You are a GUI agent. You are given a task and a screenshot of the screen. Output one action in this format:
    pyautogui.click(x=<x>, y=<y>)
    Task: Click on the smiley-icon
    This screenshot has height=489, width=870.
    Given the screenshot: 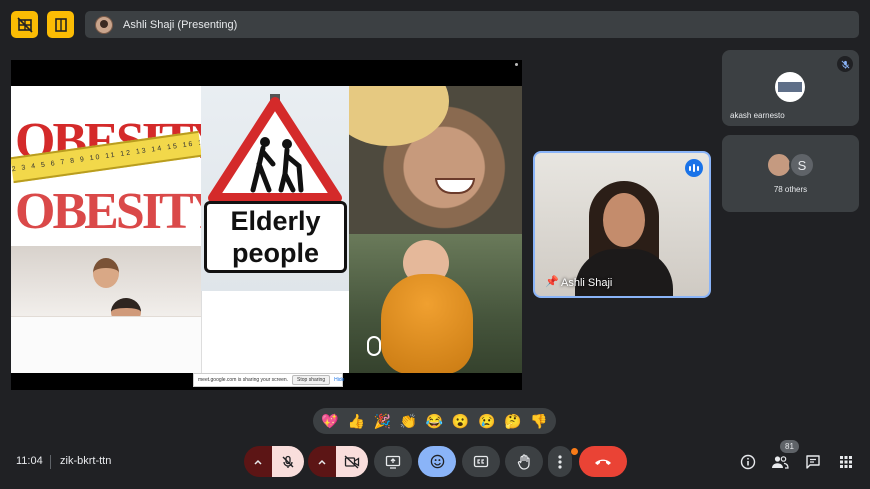 What is the action you would take?
    pyautogui.click(x=437, y=461)
    